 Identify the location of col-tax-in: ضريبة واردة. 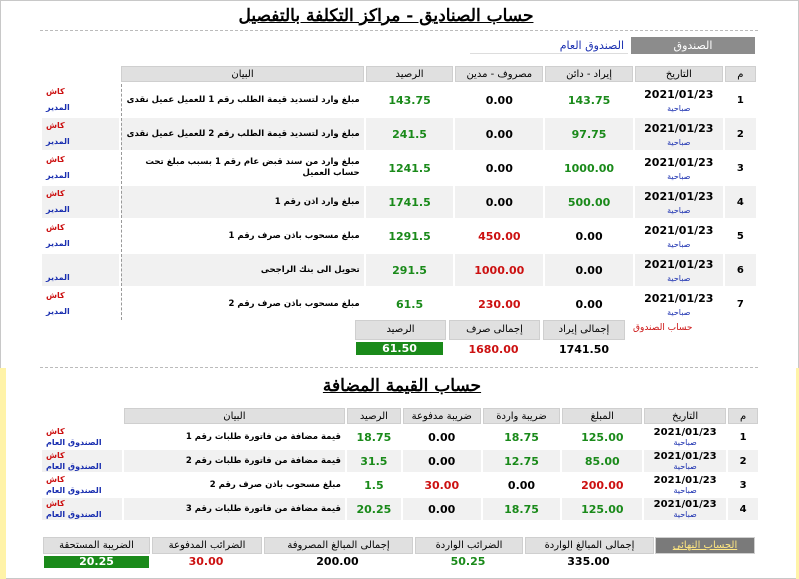
(521, 416).